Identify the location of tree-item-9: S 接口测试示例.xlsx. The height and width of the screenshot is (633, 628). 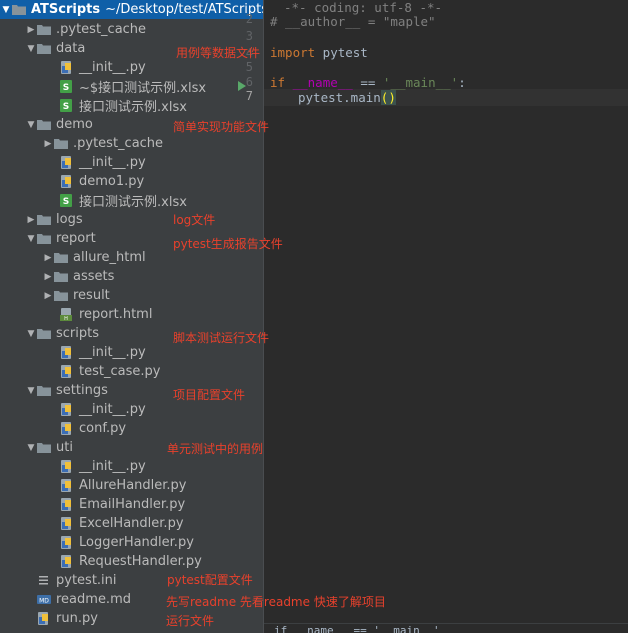
(131, 200).